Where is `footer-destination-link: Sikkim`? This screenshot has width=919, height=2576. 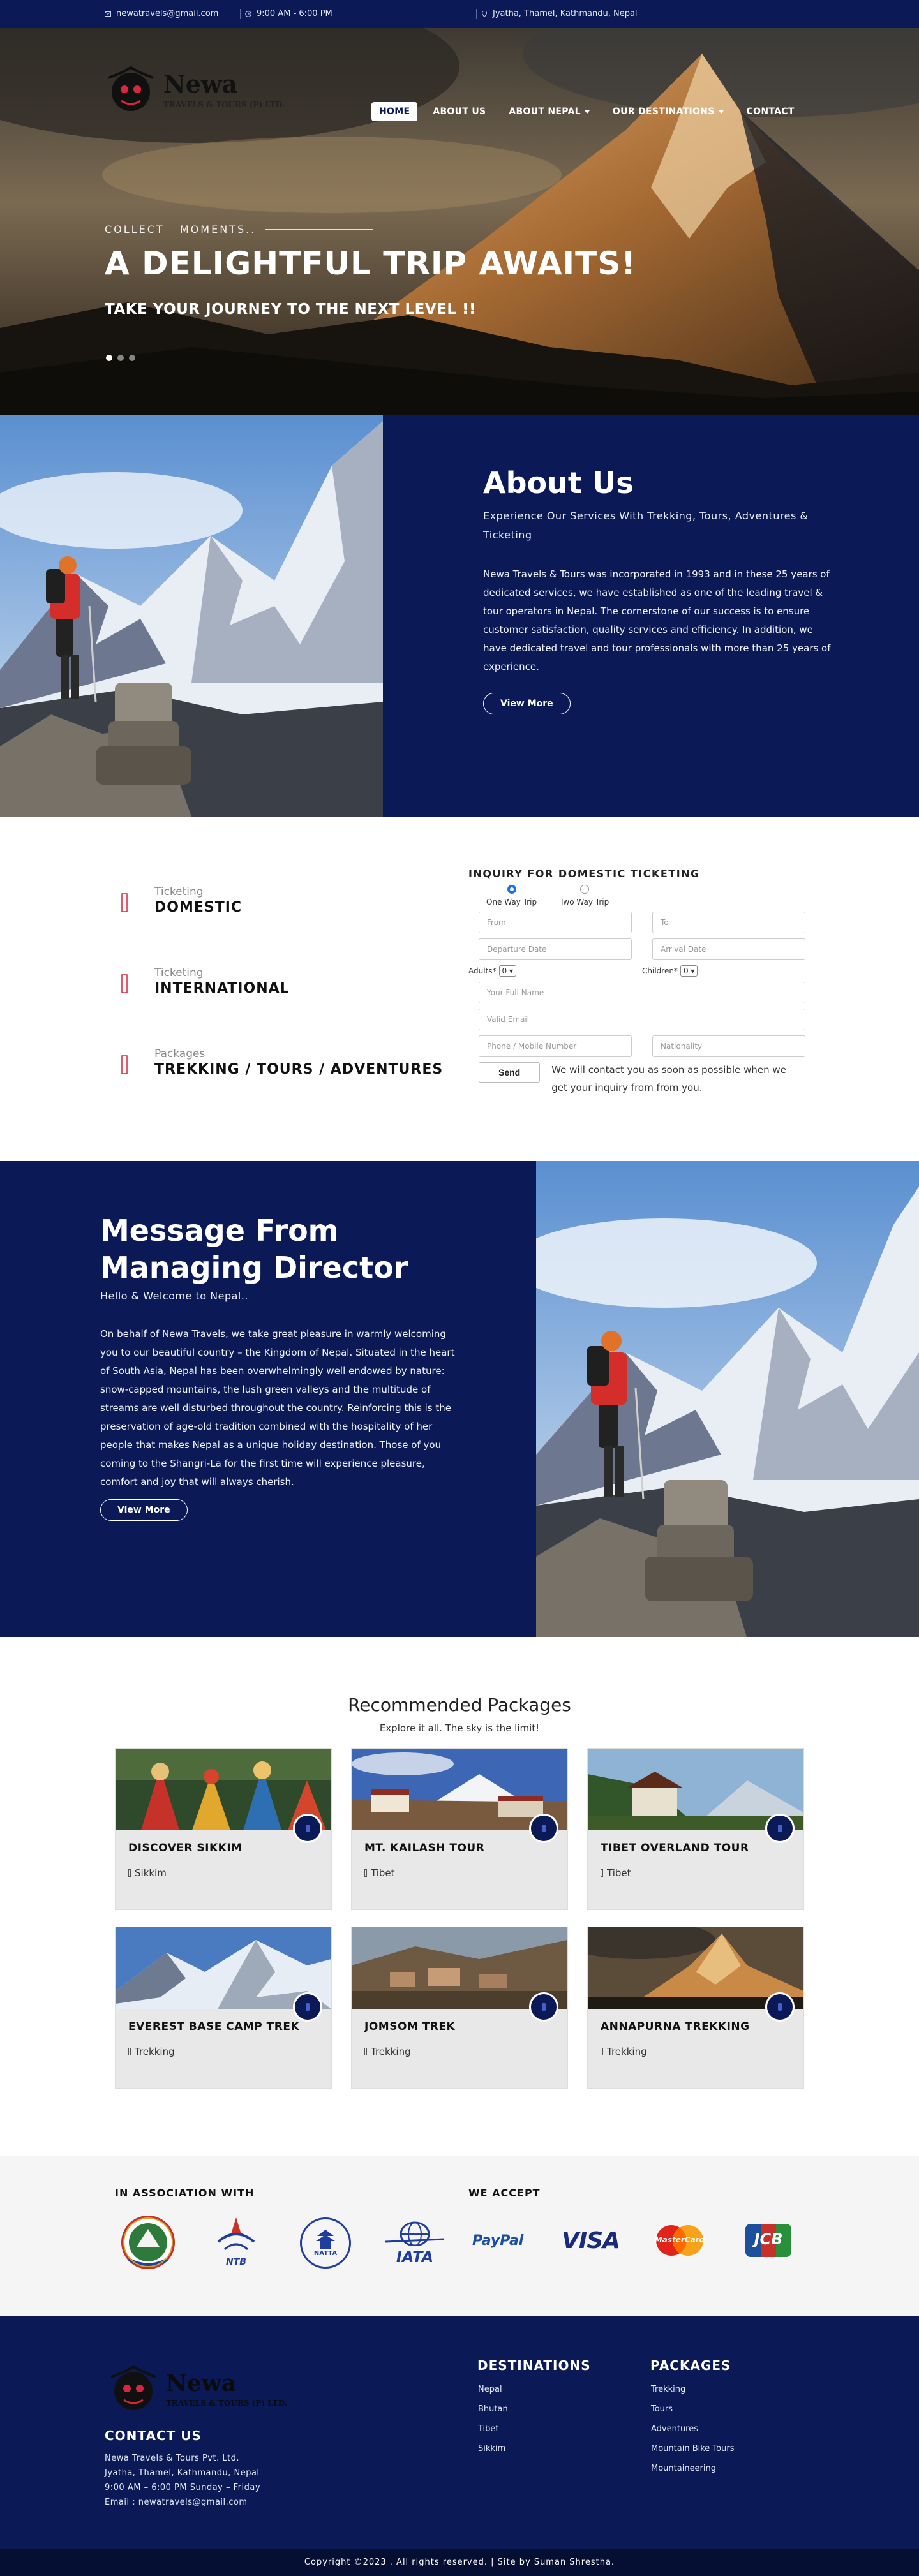 footer-destination-link: Sikkim is located at coordinates (493, 2449).